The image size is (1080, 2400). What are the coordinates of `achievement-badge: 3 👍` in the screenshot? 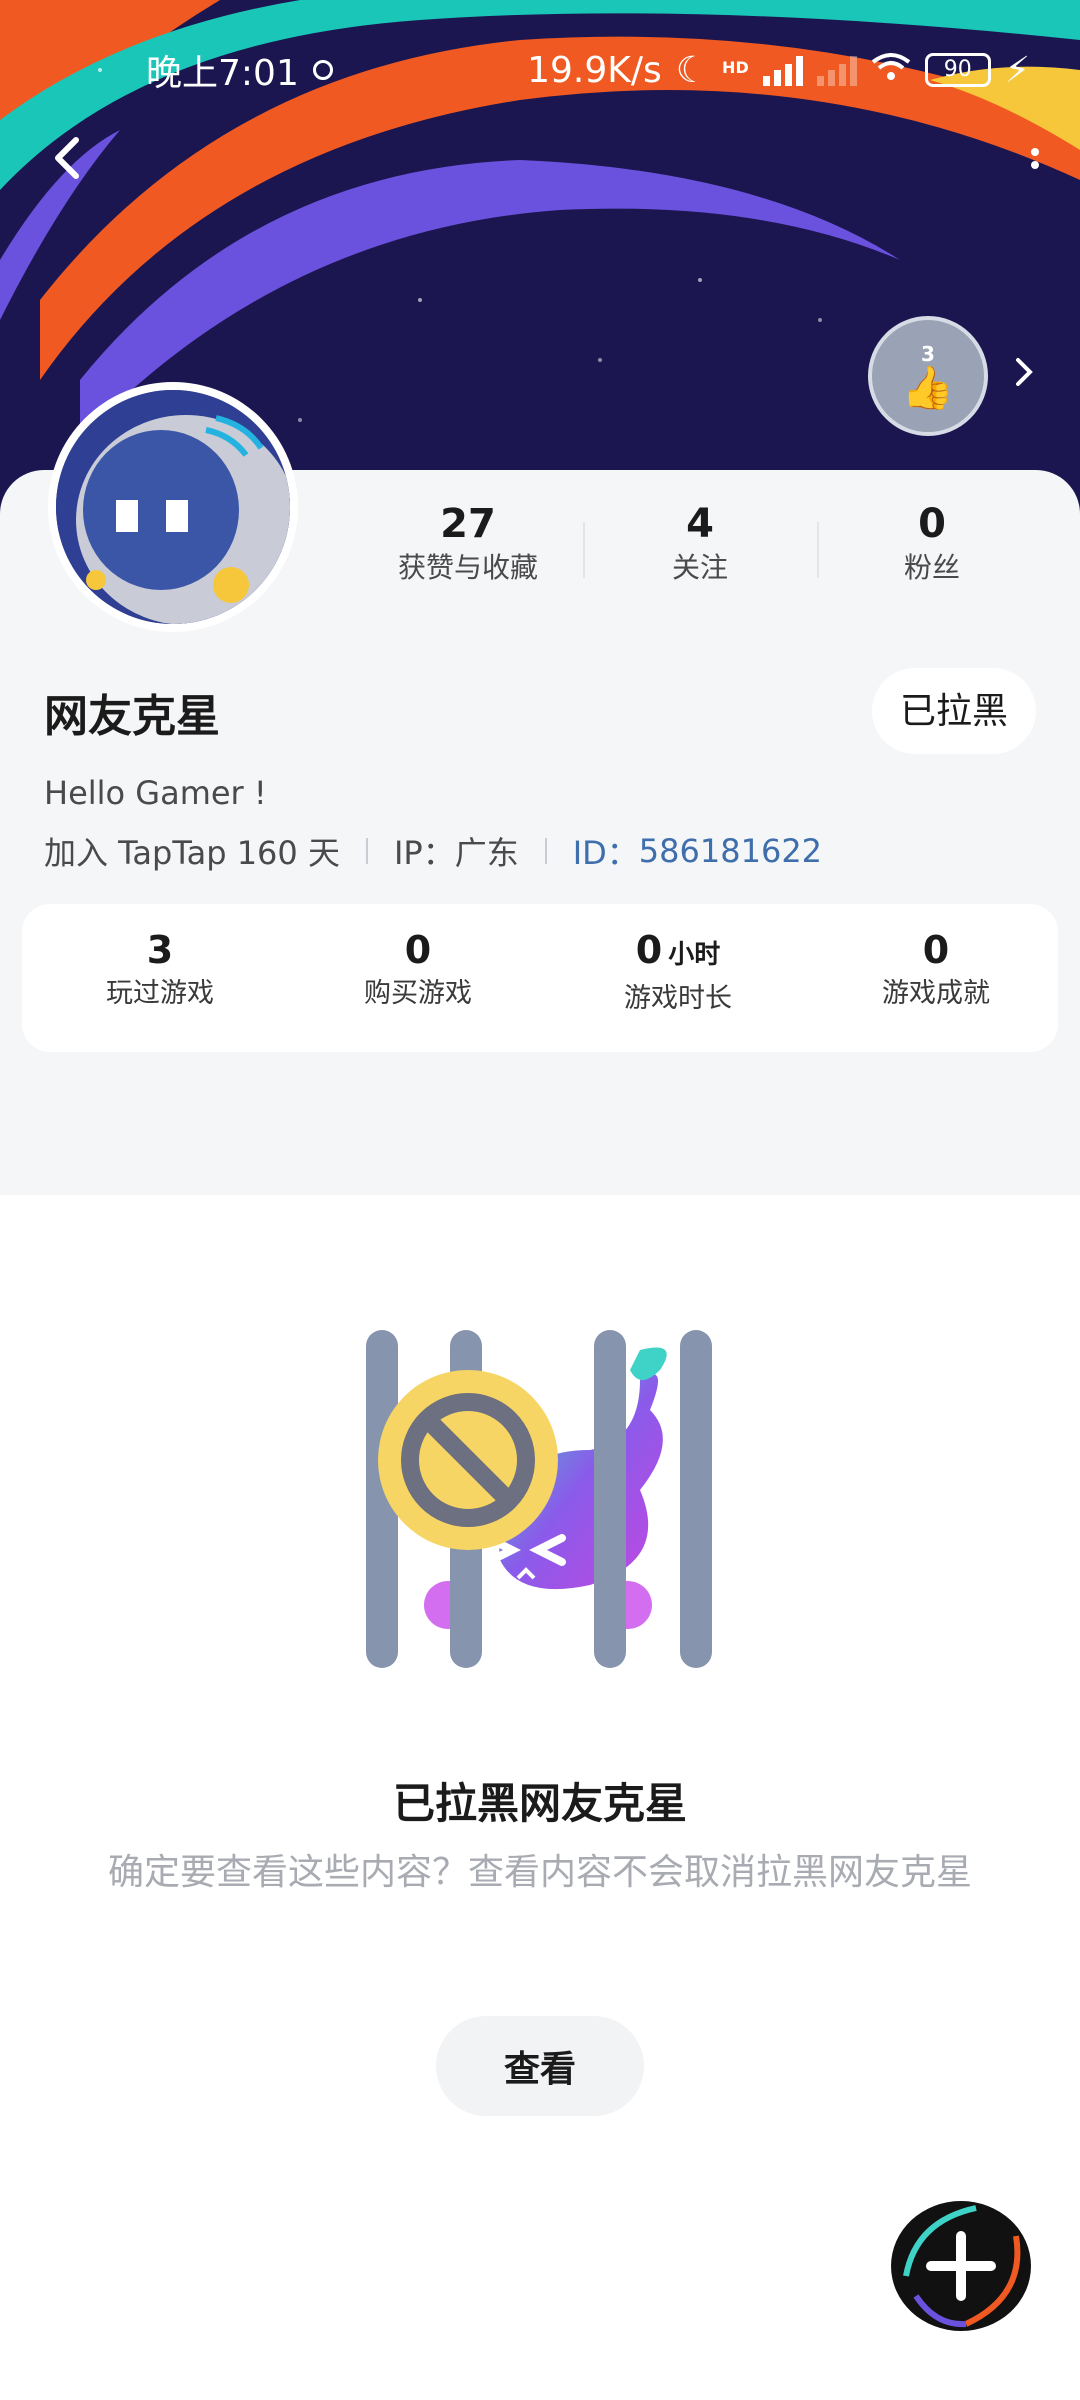 It's located at (928, 376).